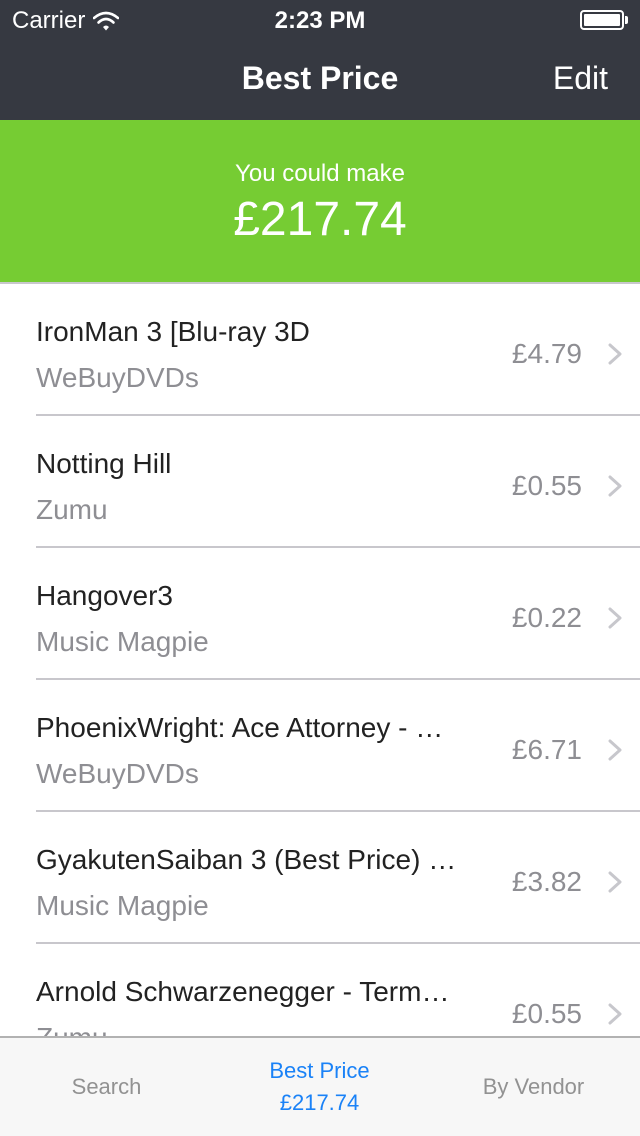 Image resolution: width=640 pixels, height=1136 pixels. Describe the element at coordinates (546, 353) in the screenshot. I see `item-price: £4.79` at that location.